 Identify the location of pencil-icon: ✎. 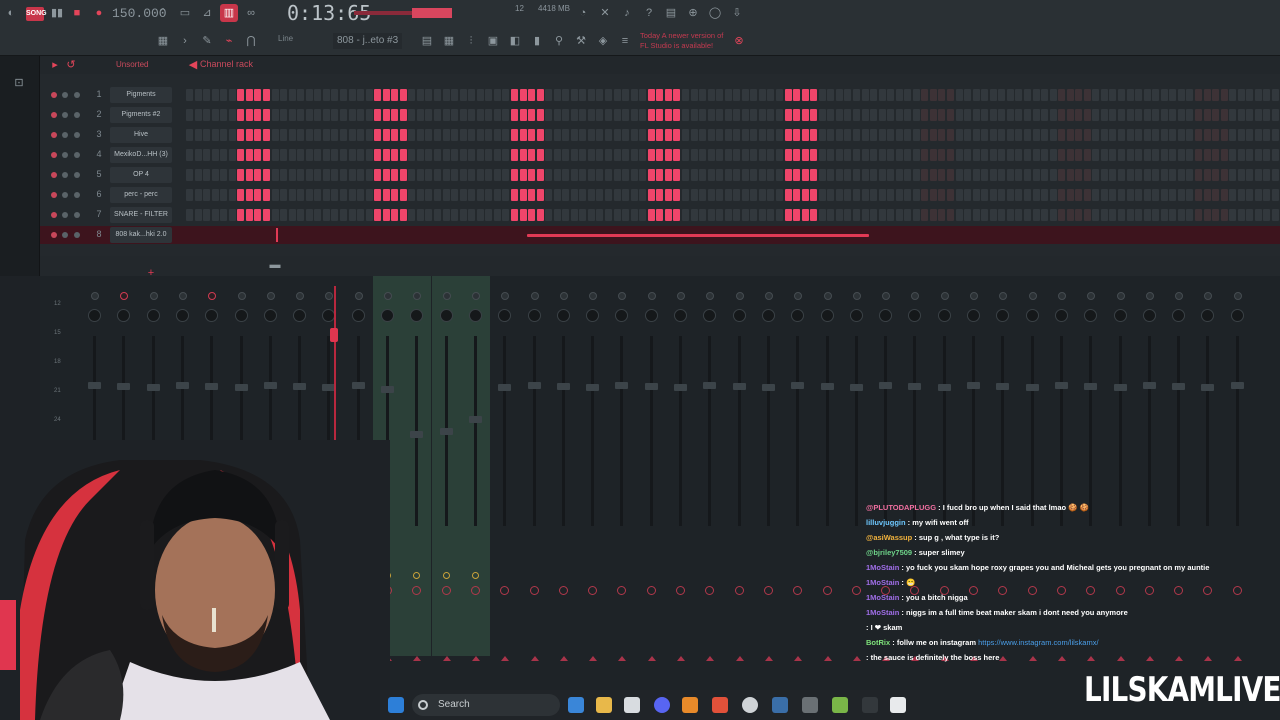
(207, 41).